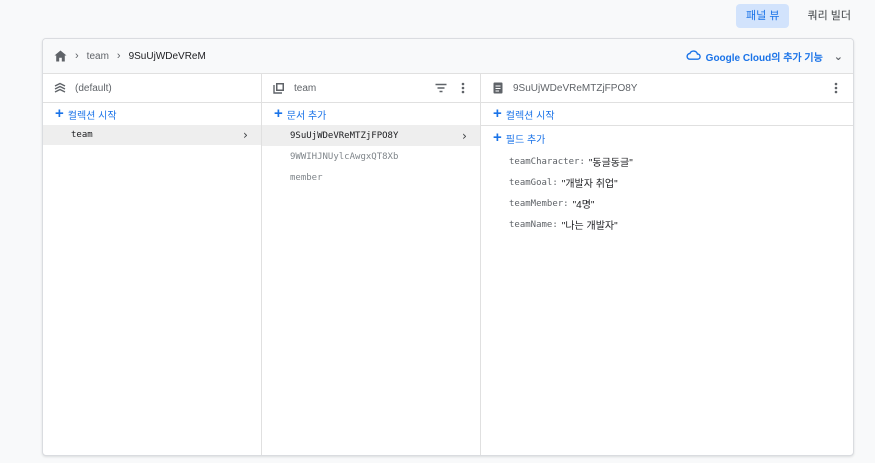  I want to click on add-document-label: 문서 추가, so click(306, 116).